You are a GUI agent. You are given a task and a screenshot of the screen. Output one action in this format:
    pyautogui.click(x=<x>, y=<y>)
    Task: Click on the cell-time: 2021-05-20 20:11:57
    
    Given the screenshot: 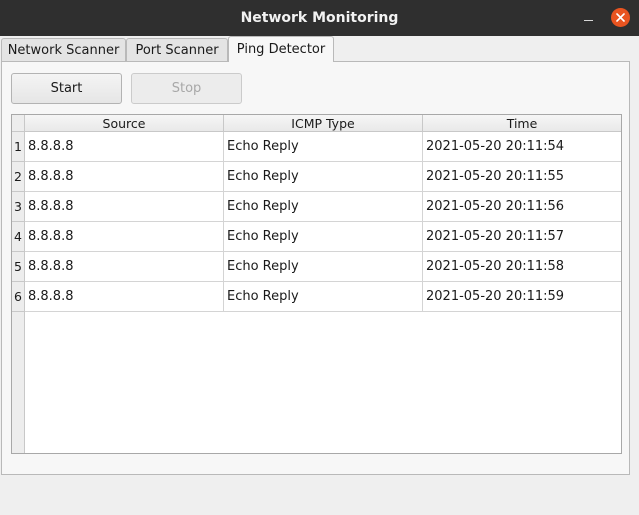 What is the action you would take?
    pyautogui.click(x=522, y=237)
    